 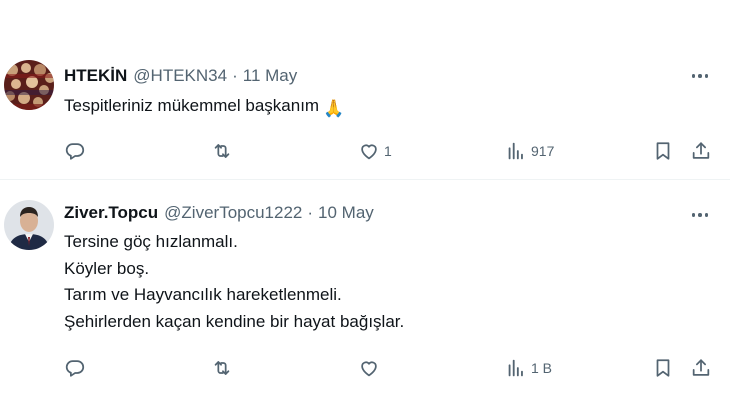 I want to click on user-handle: @HTEKN34, so click(x=180, y=76).